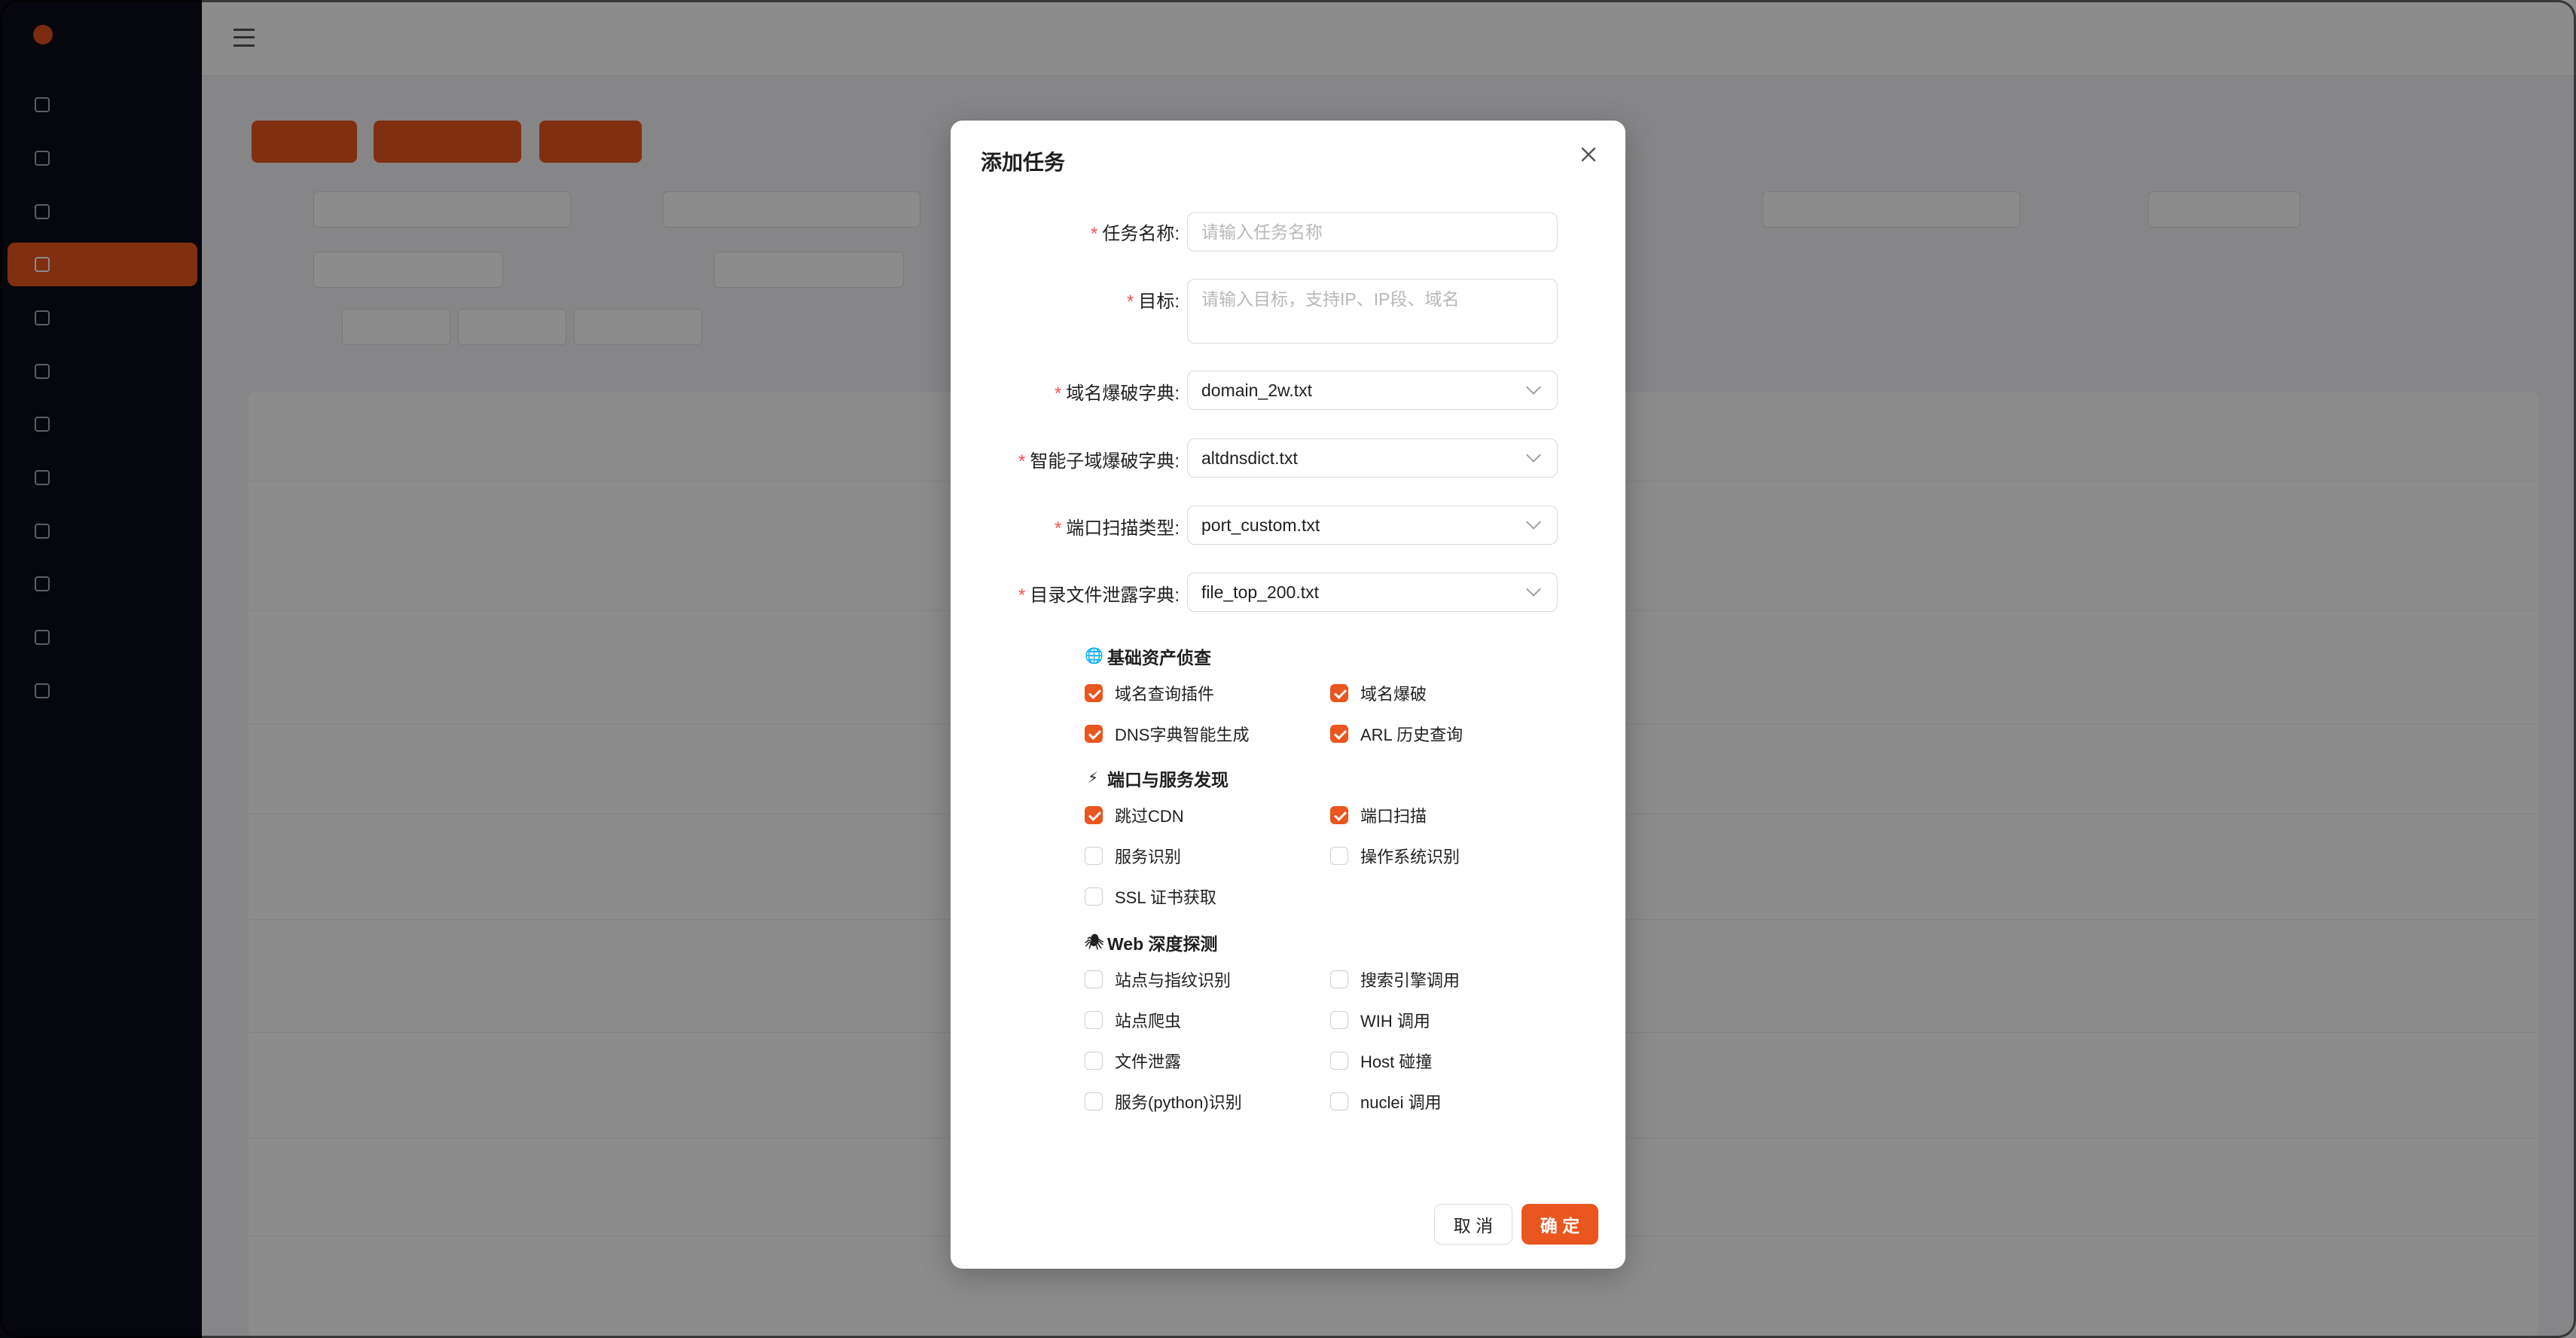 The width and height of the screenshot is (2576, 1338). Describe the element at coordinates (1397, 734) in the screenshot. I see `option-arl-history: ARL 历史查询` at that location.